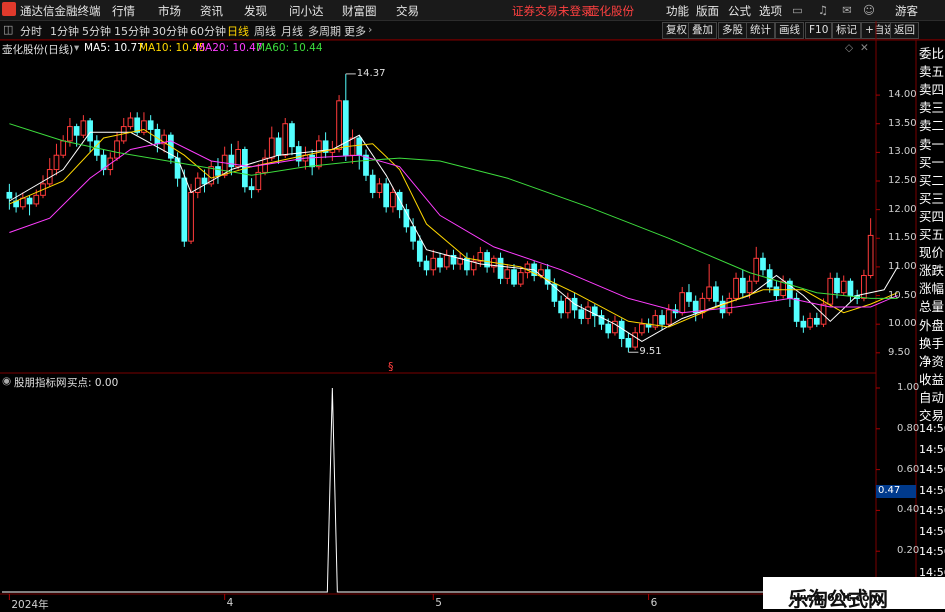  What do you see at coordinates (931, 143) in the screenshot?
I see `quote-field-label: 卖一` at bounding box center [931, 143].